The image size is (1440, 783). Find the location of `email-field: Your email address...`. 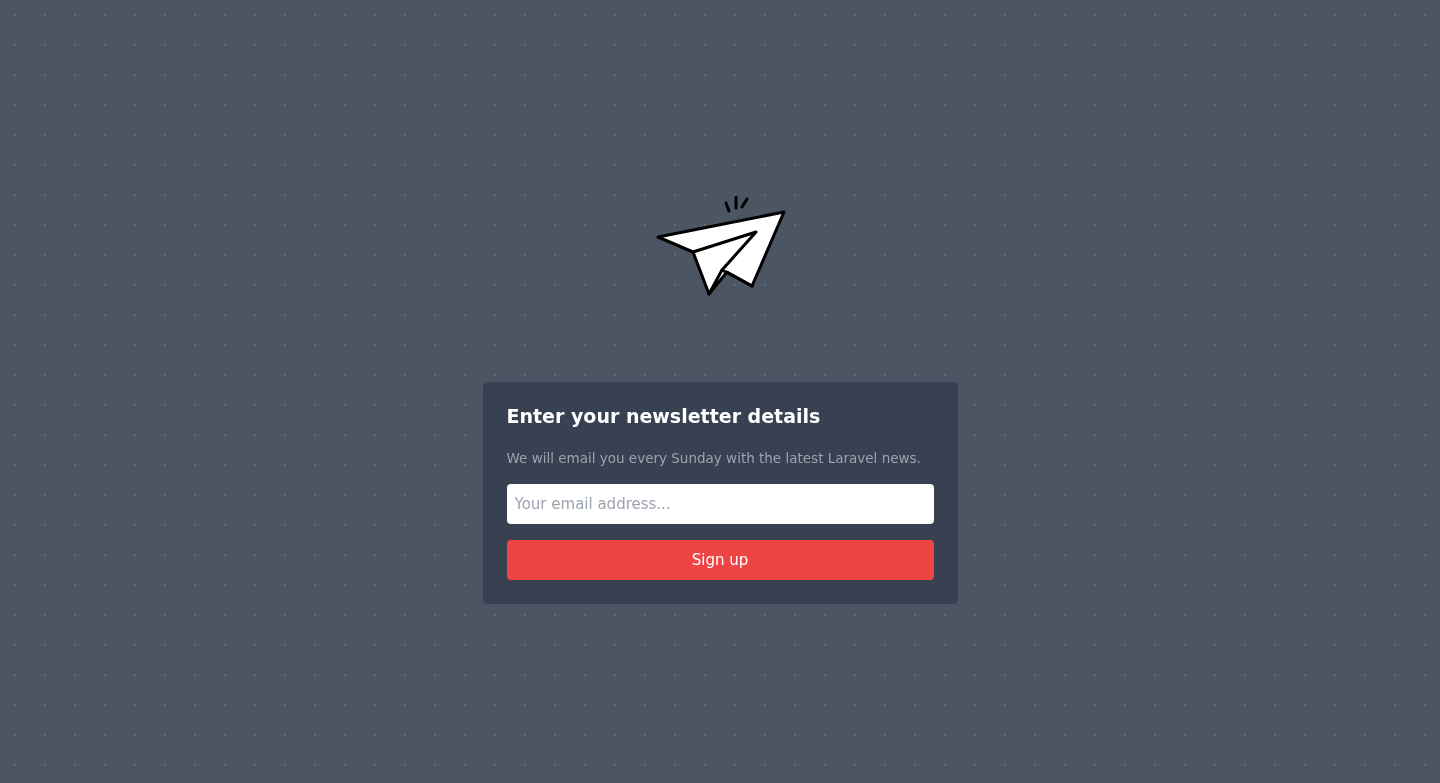

email-field: Your email address... is located at coordinates (720, 504).